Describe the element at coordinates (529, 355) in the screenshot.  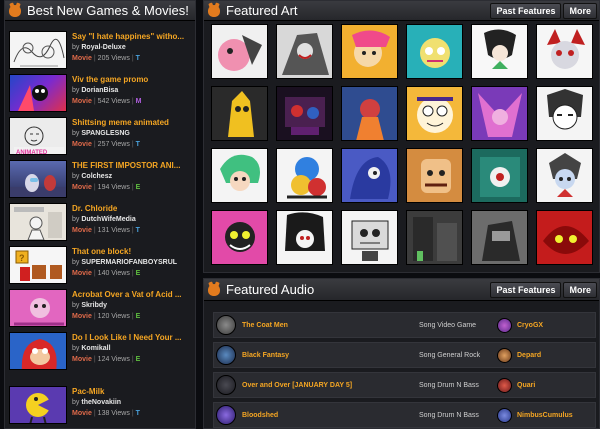
I see `track-author: Depard` at that location.